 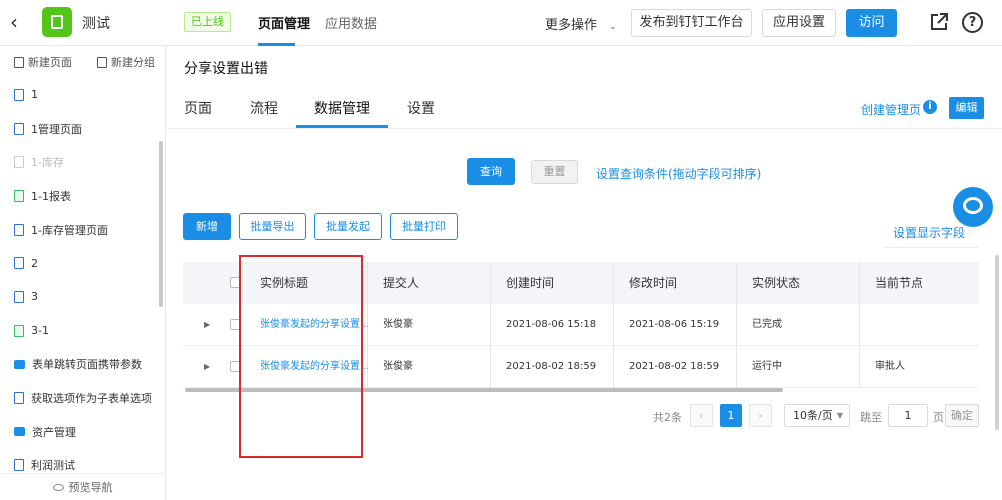 I want to click on column-header-submitter: 提交人, so click(x=396, y=283).